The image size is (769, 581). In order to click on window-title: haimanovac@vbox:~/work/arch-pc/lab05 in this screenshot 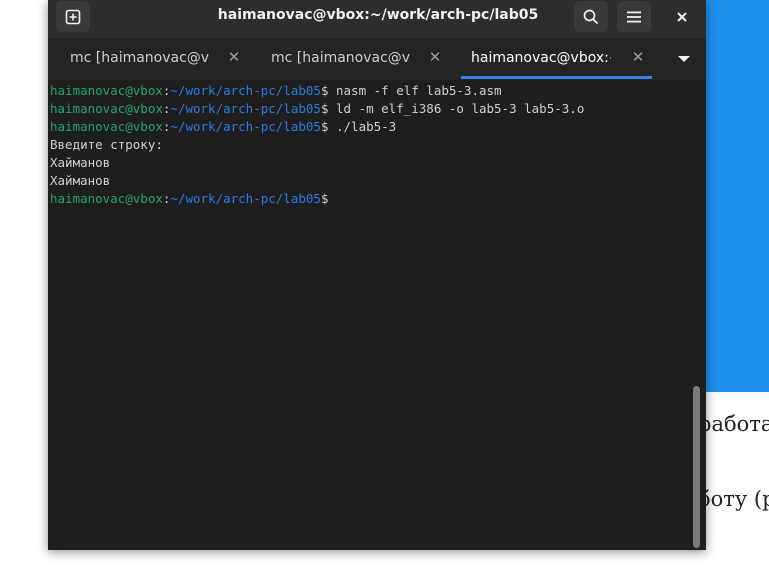, I will do `click(378, 15)`.